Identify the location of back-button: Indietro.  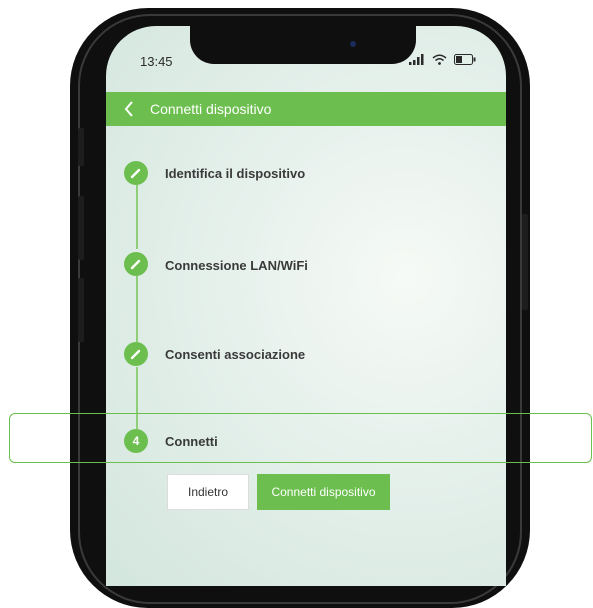
(208, 492).